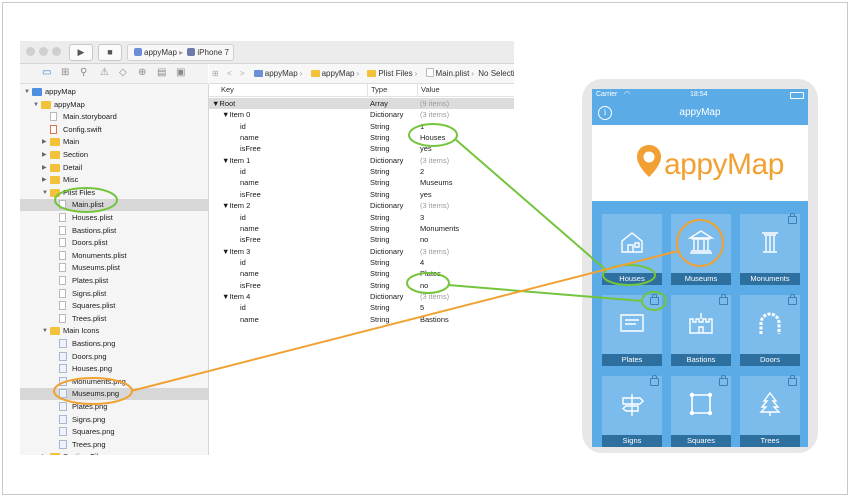  Describe the element at coordinates (434, 319) in the screenshot. I see `plist-value: Bastions` at that location.